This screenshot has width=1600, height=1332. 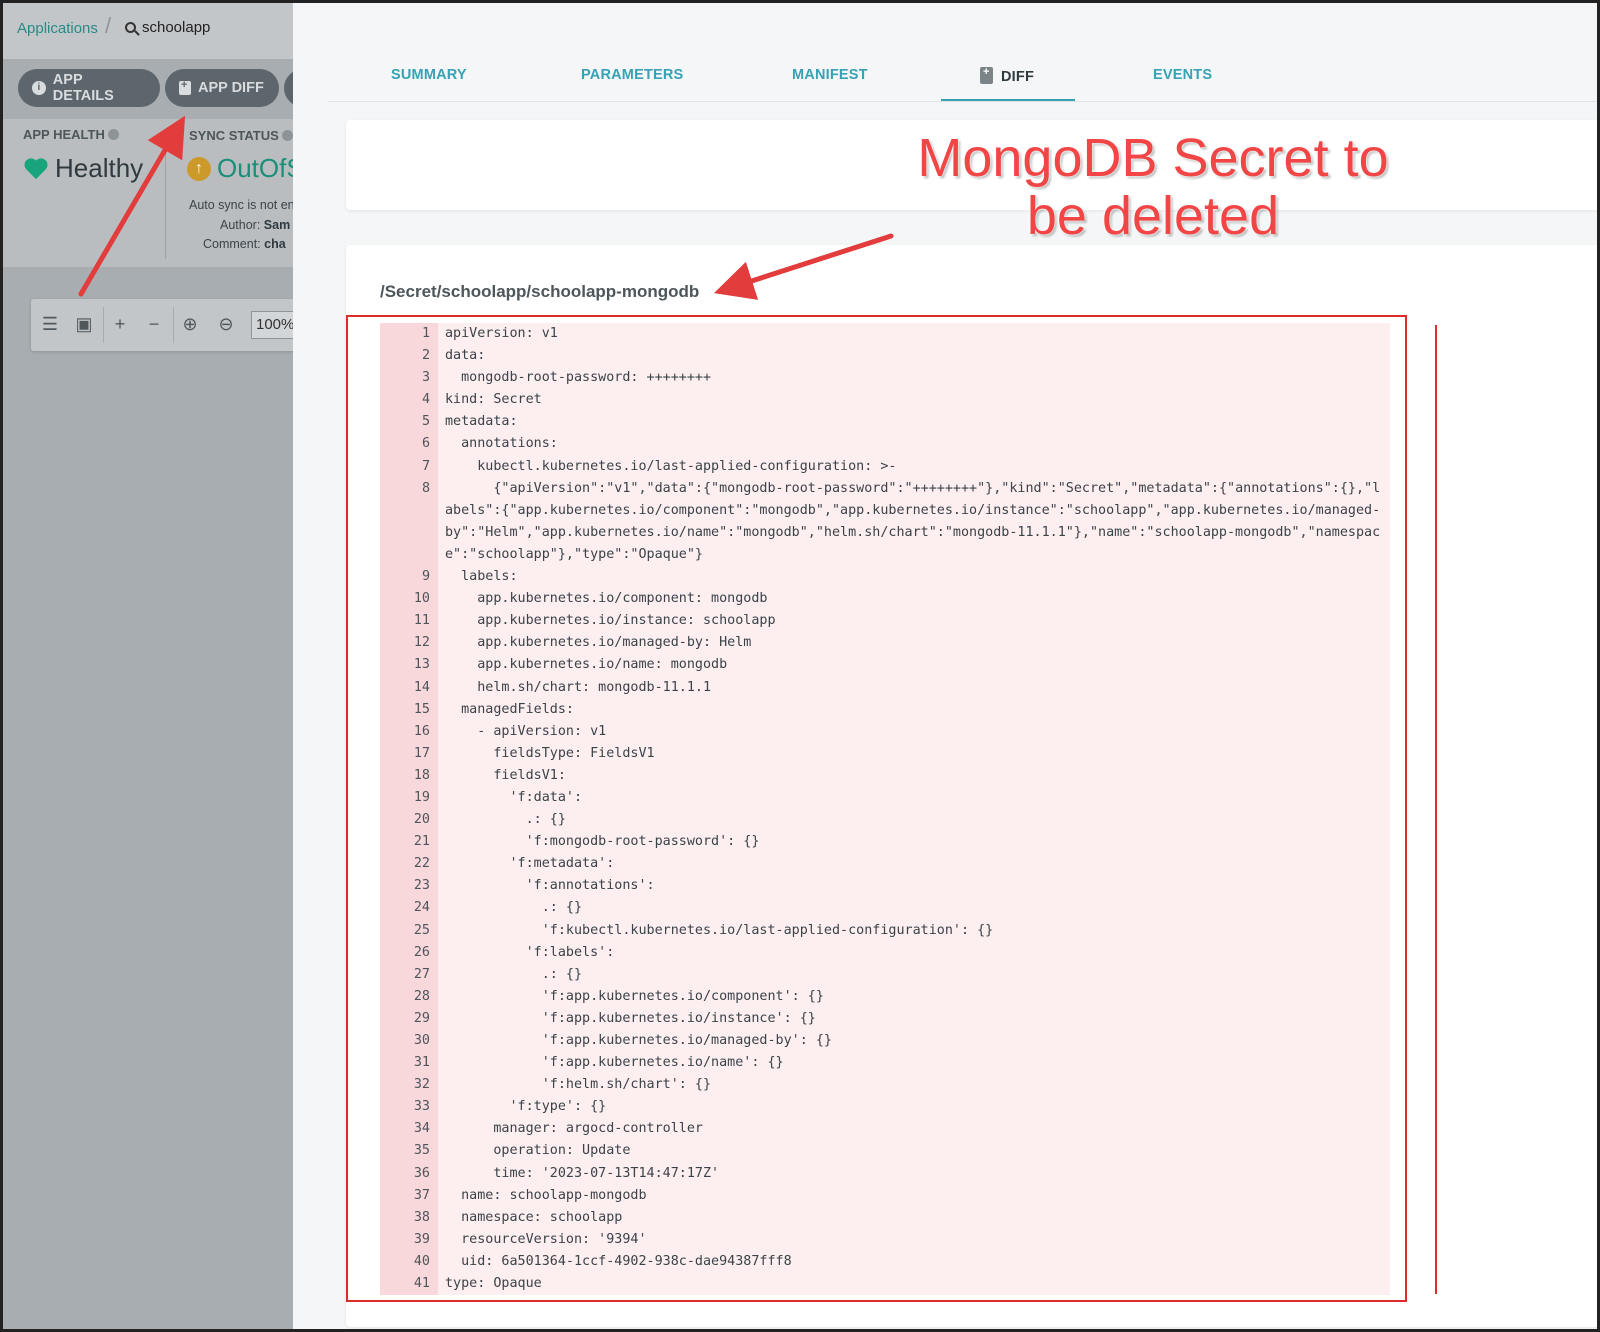 What do you see at coordinates (103, 325) in the screenshot?
I see `toolbar-divider` at bounding box center [103, 325].